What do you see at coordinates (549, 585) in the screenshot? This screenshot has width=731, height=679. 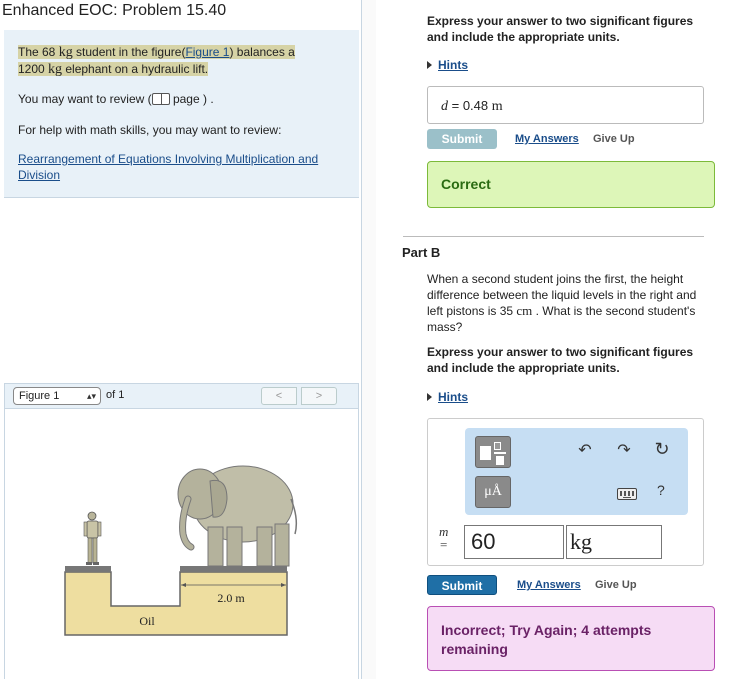 I see `part-b-my-answers-link: My Answers` at bounding box center [549, 585].